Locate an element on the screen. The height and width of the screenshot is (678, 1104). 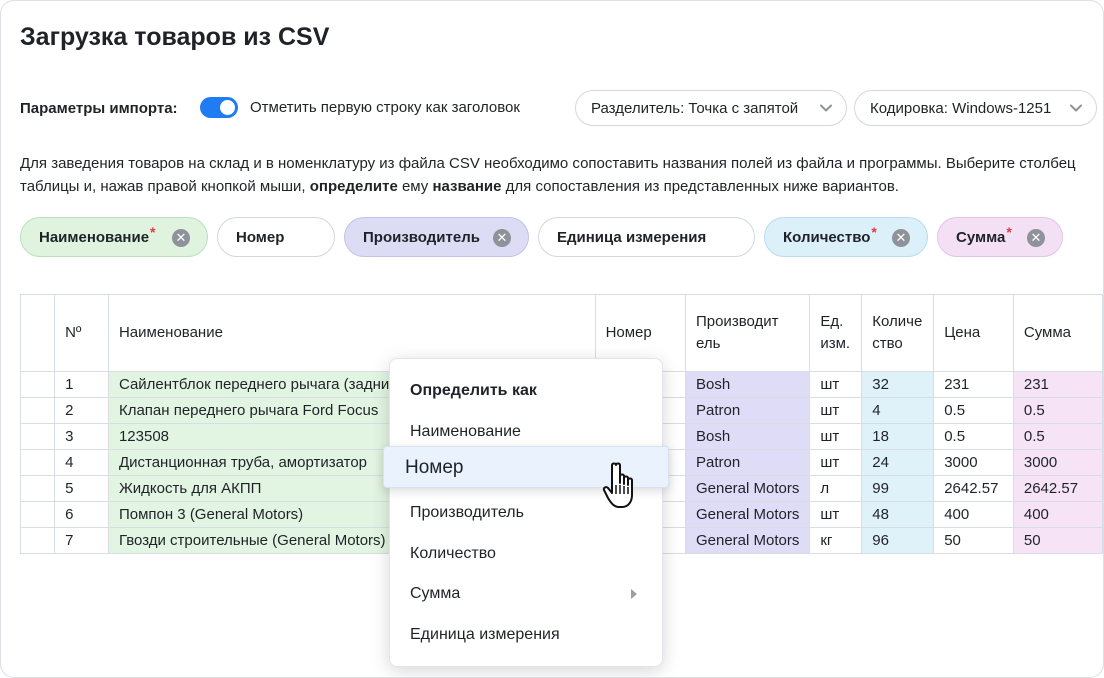
cell-quantity: 24 is located at coordinates (898, 462).